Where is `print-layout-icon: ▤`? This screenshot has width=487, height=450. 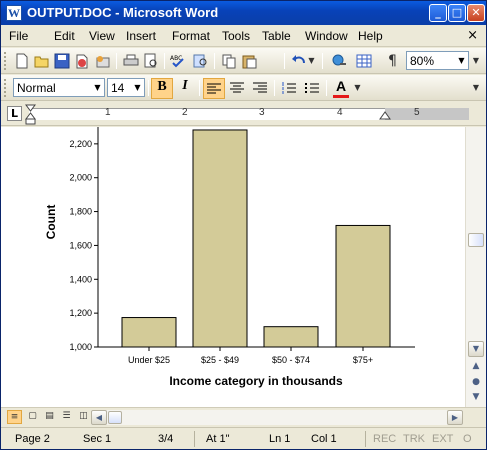
print-layout-icon: ▤ is located at coordinates (49, 417).